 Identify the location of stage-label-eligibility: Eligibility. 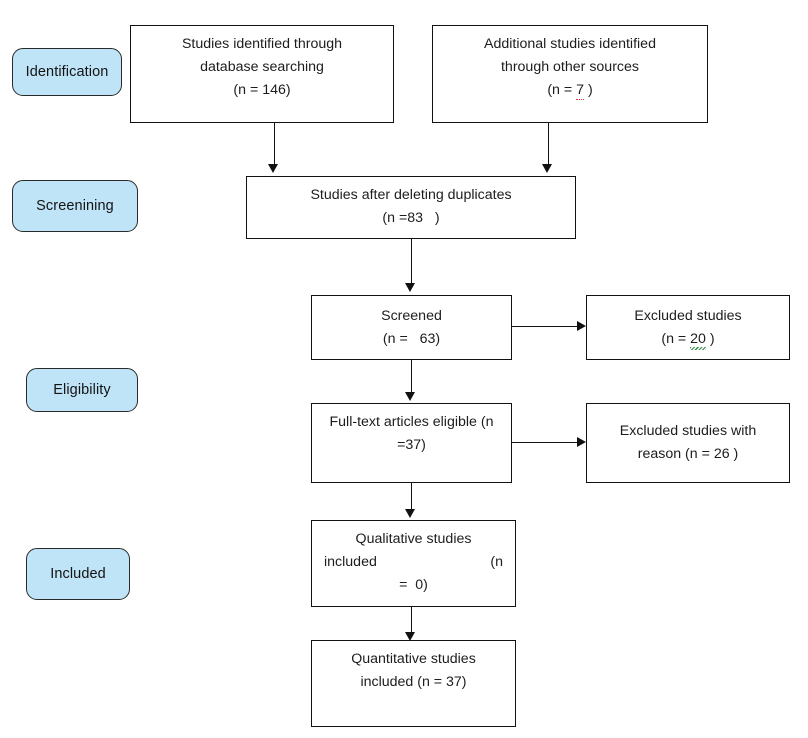
(82, 389).